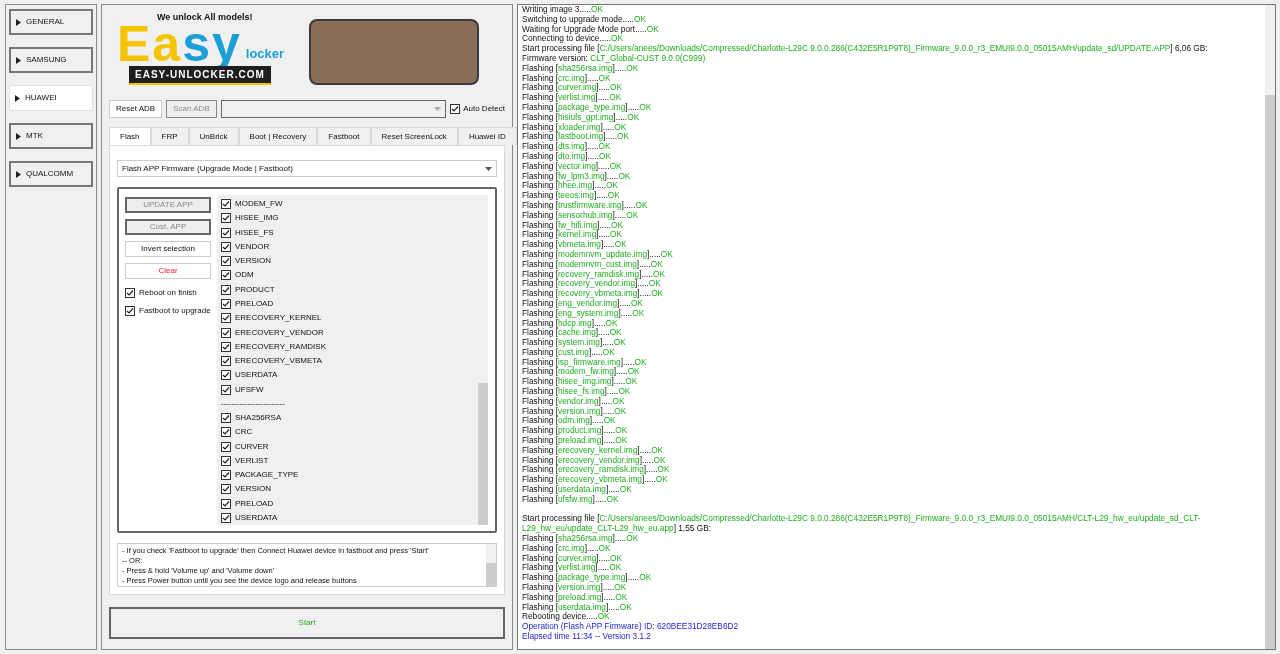 The image size is (1280, 654). Describe the element at coordinates (252, 246) in the screenshot. I see `partition-label: VENDOR` at that location.